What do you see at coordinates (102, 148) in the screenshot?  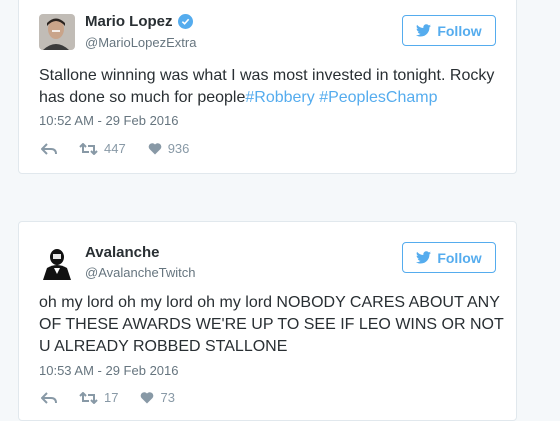 I see `retweet-button: 447` at bounding box center [102, 148].